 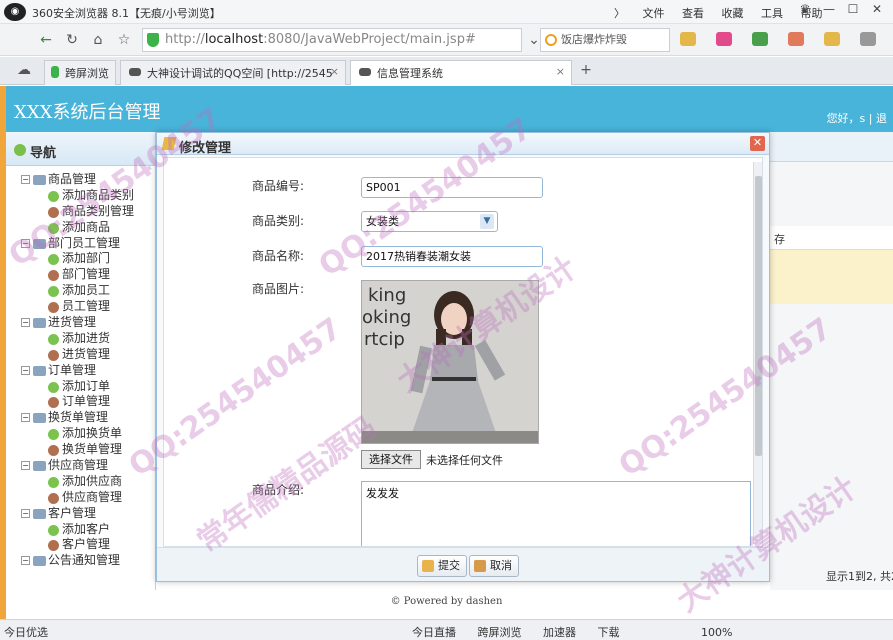 What do you see at coordinates (80, 402) in the screenshot?
I see `nav-item: 订单管理` at bounding box center [80, 402].